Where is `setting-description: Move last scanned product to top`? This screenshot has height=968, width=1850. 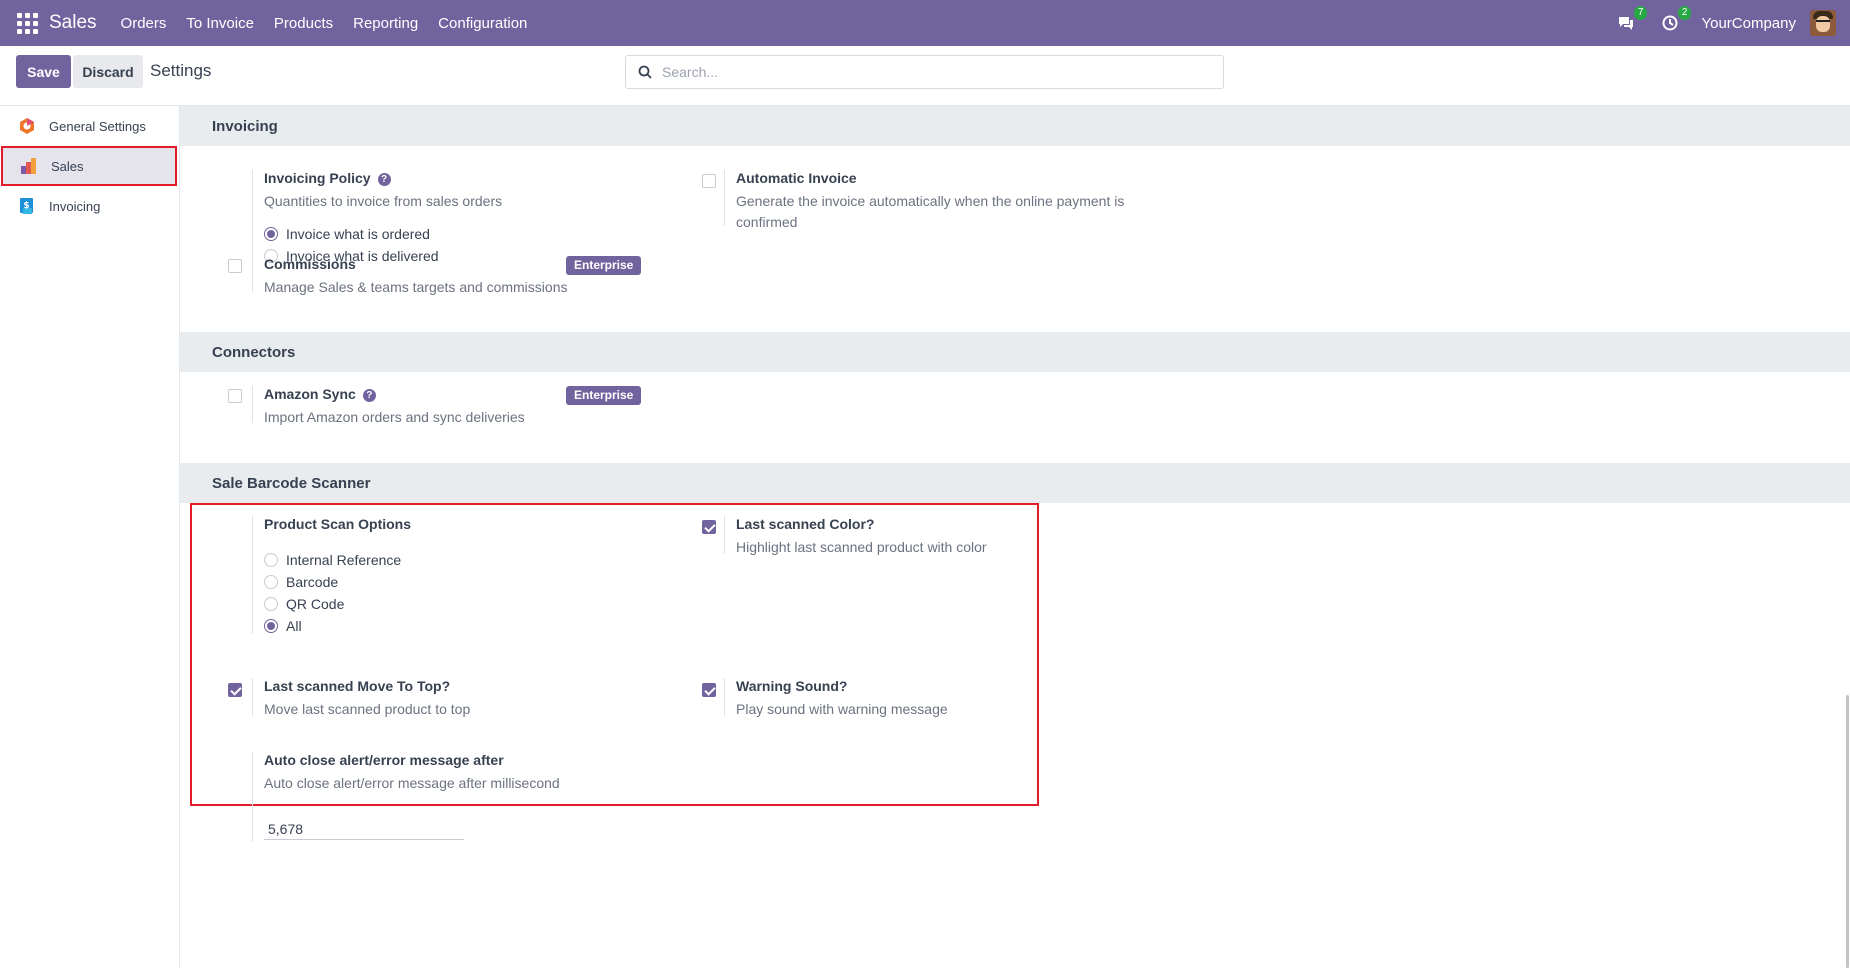 setting-description: Move last scanned product to top is located at coordinates (367, 709).